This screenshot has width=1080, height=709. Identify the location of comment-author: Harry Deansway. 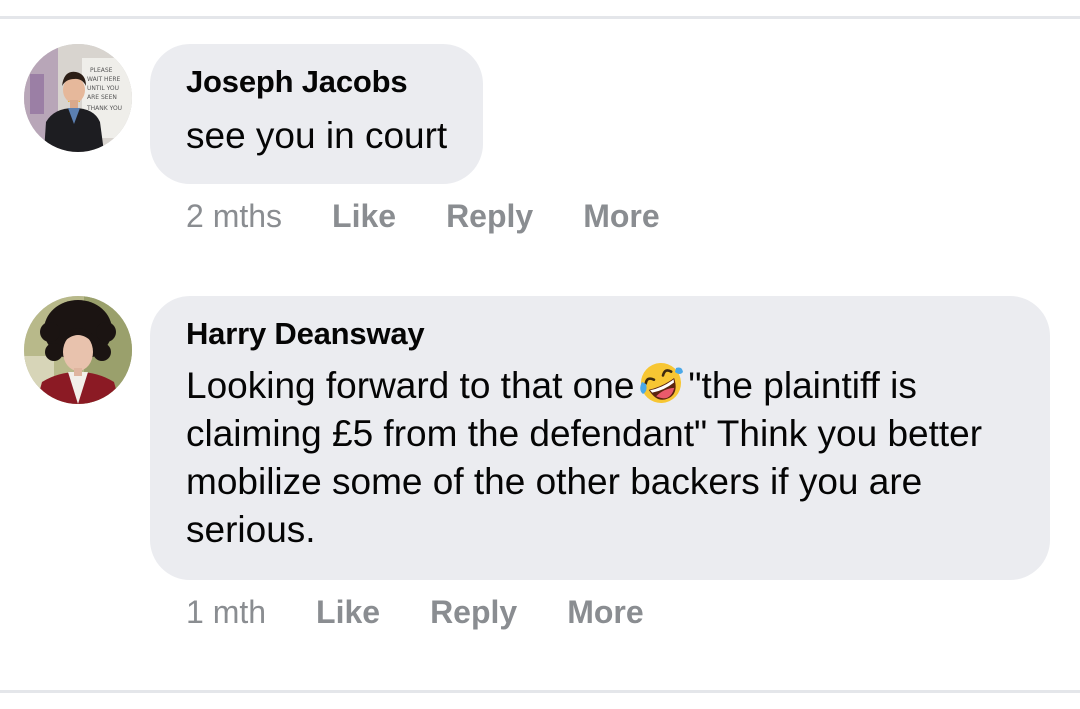
(600, 334).